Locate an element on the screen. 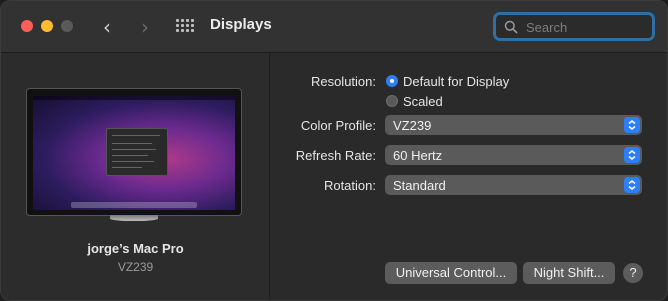  window-title: Displays is located at coordinates (241, 24).